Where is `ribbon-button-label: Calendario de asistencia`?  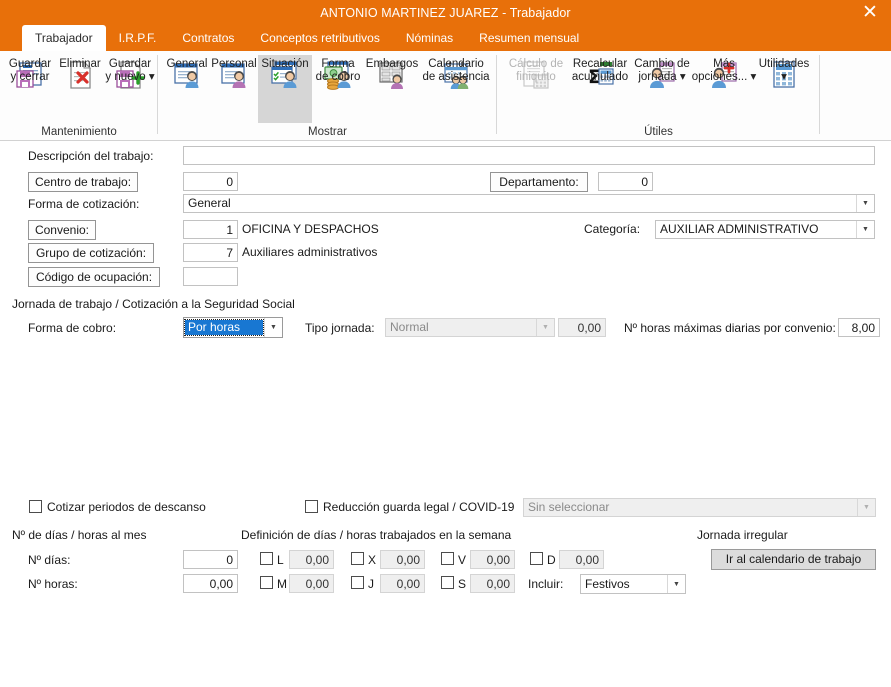
ribbon-button-label: Calendario de asistencia is located at coordinates (456, 70).